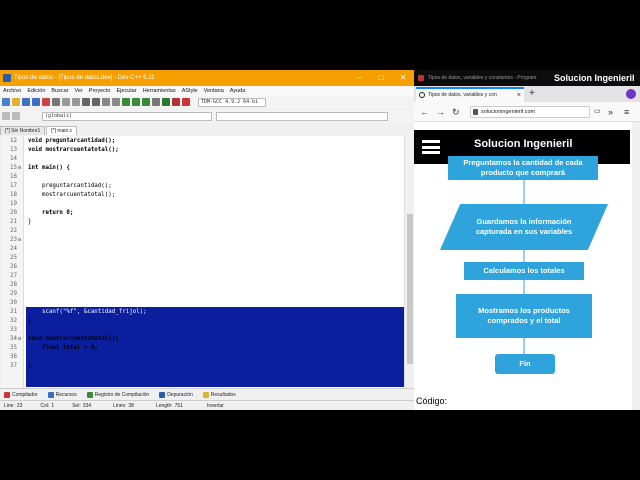 Image resolution: width=640 pixels, height=480 pixels. Describe the element at coordinates (219, 394) in the screenshot. I see `tab-resultados: Resultados` at that location.